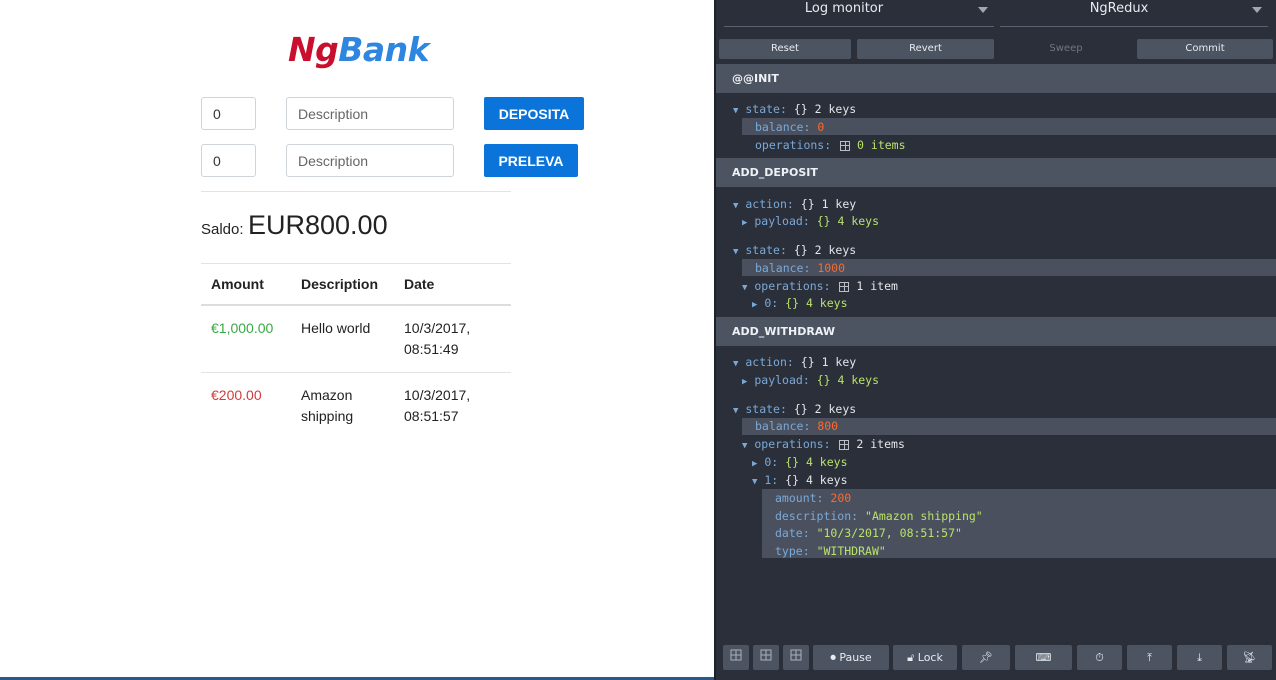  Describe the element at coordinates (1205, 49) in the screenshot. I see `commit-button: Commit` at that location.